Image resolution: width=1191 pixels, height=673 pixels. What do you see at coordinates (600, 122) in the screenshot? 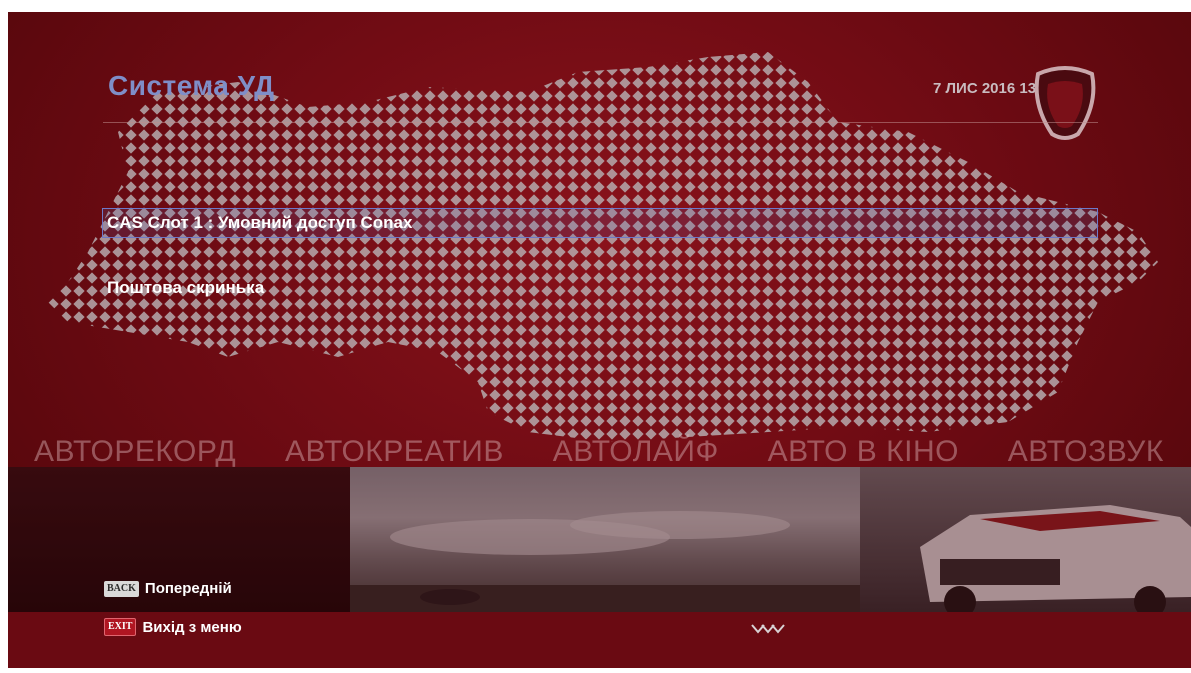
I see `header-divider` at bounding box center [600, 122].